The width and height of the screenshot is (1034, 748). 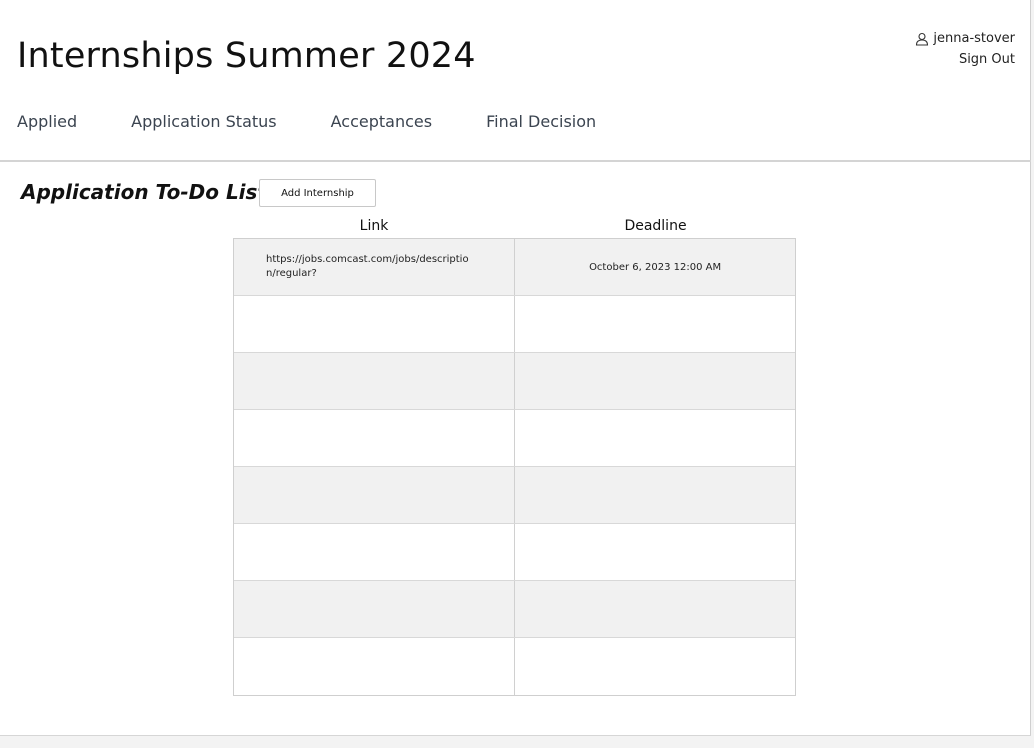 What do you see at coordinates (317, 193) in the screenshot?
I see `add-internship-button: Add Internship` at bounding box center [317, 193].